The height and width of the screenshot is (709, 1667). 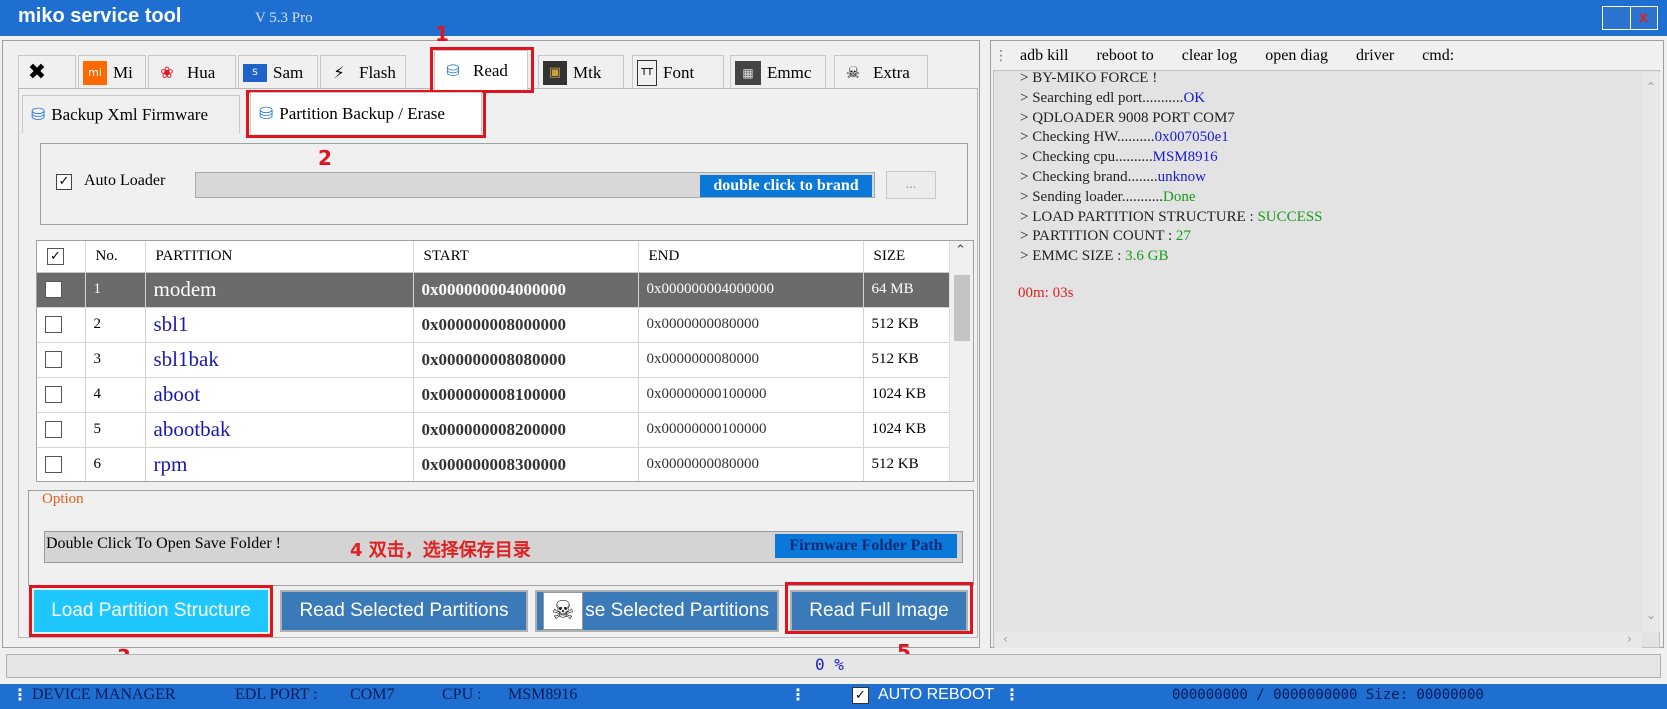 I want to click on tab-font: TT Font, so click(x=678, y=72).